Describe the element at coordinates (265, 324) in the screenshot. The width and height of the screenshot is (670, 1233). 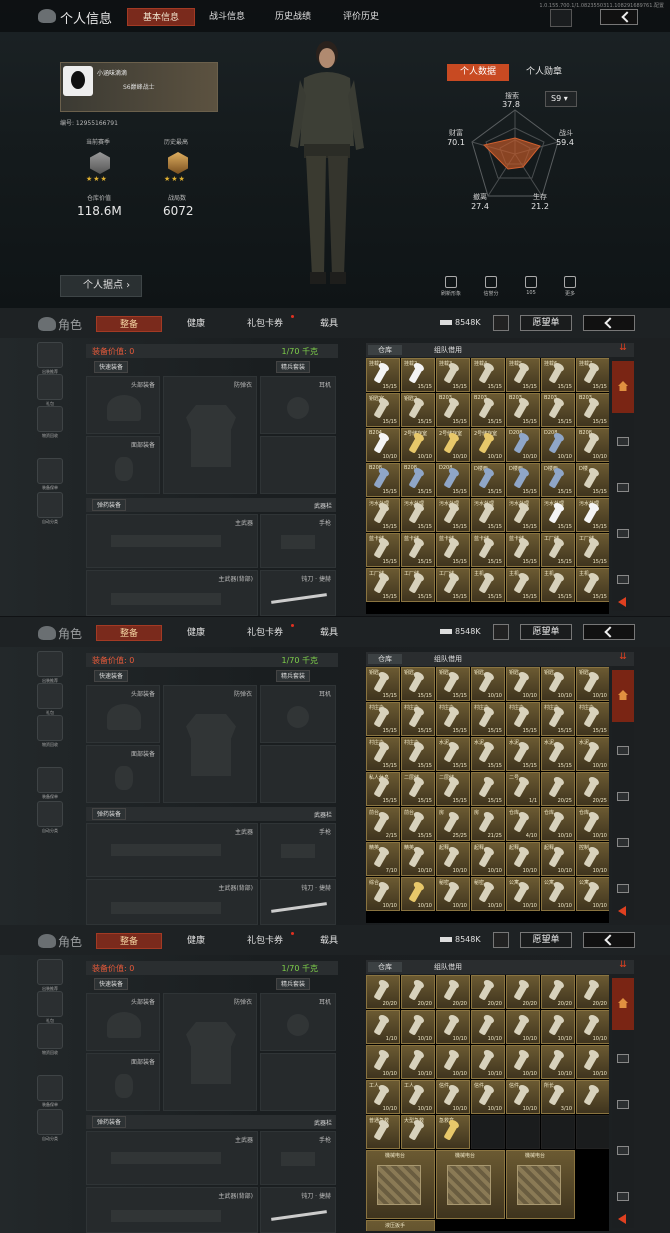
I see `tab-gift-cards: 礼包卡券` at that location.